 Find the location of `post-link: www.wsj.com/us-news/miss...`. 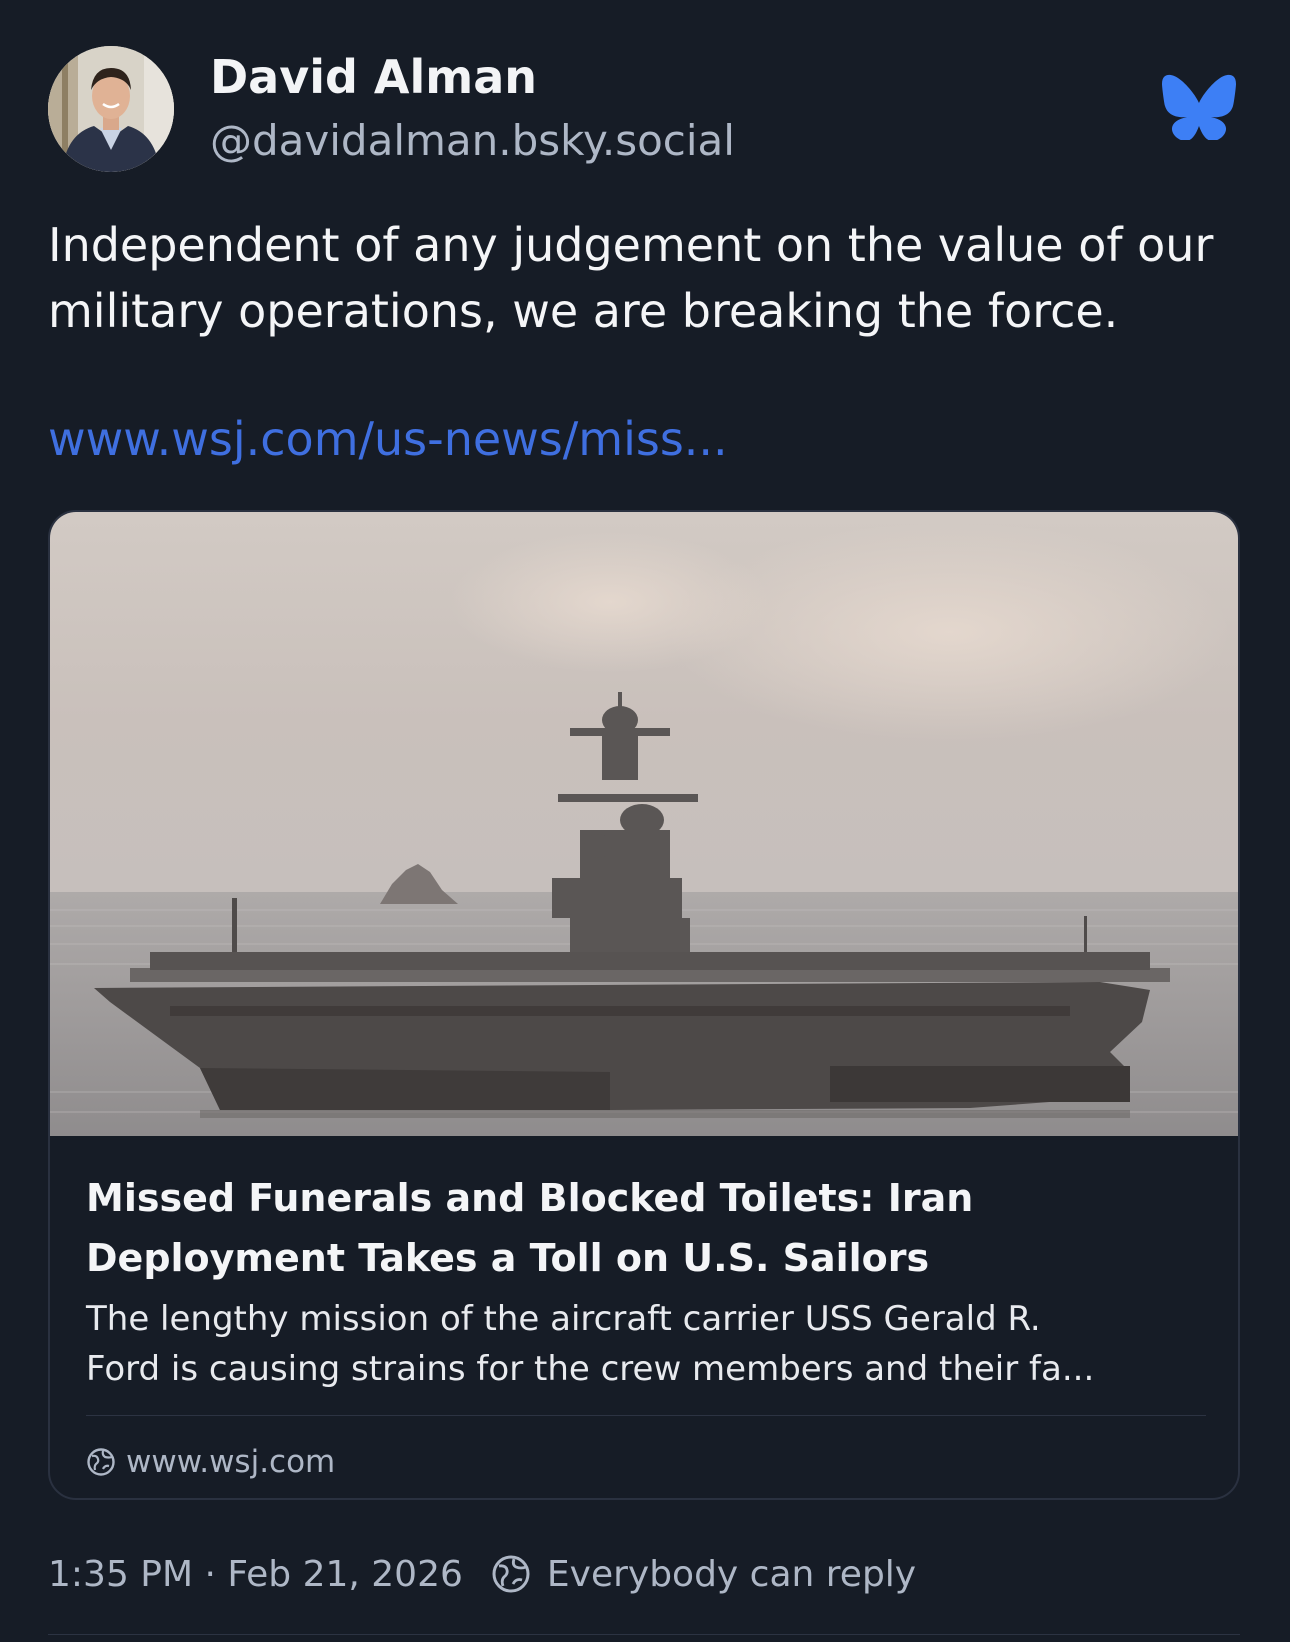

post-link: www.wsj.com/us-news/miss... is located at coordinates (388, 439).